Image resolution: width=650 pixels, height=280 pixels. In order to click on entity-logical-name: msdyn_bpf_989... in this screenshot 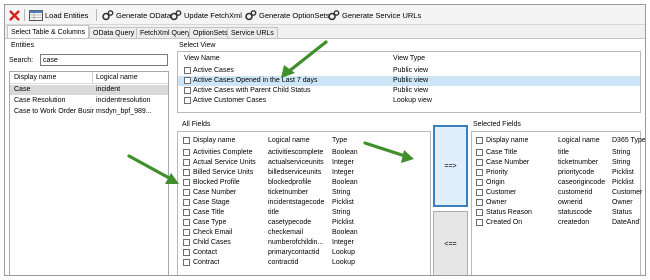, I will do `click(124, 111)`.